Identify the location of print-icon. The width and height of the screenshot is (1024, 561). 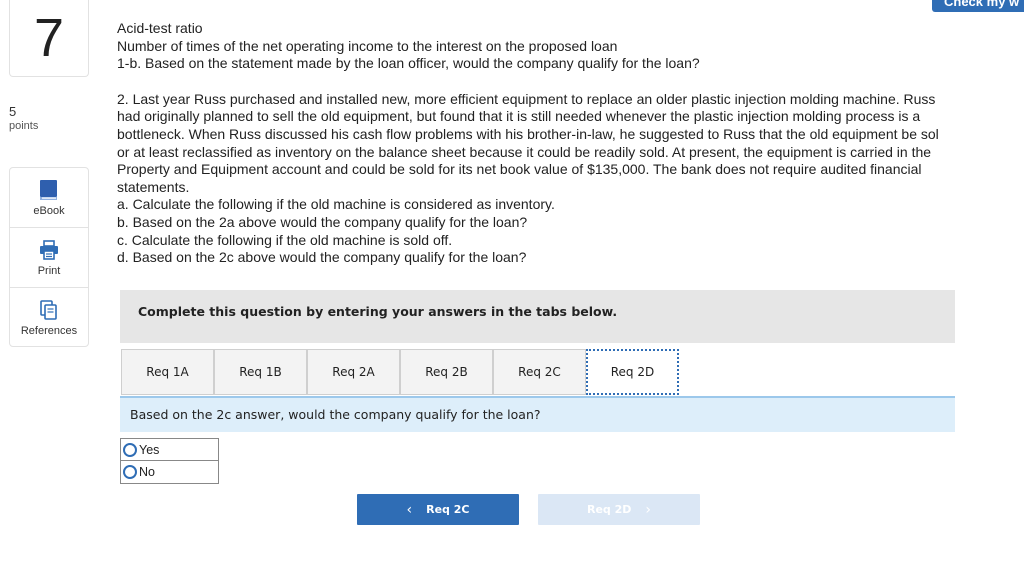
(49, 250).